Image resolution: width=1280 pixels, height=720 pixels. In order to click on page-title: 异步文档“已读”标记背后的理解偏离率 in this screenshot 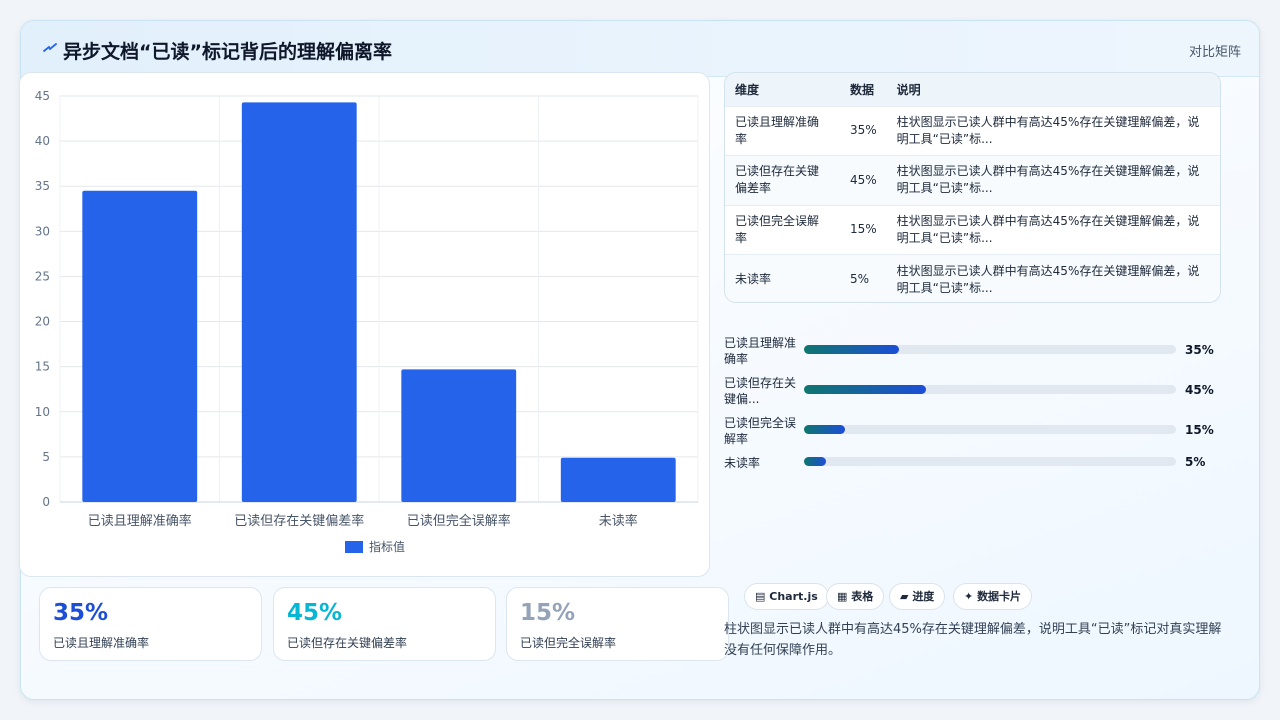, I will do `click(227, 52)`.